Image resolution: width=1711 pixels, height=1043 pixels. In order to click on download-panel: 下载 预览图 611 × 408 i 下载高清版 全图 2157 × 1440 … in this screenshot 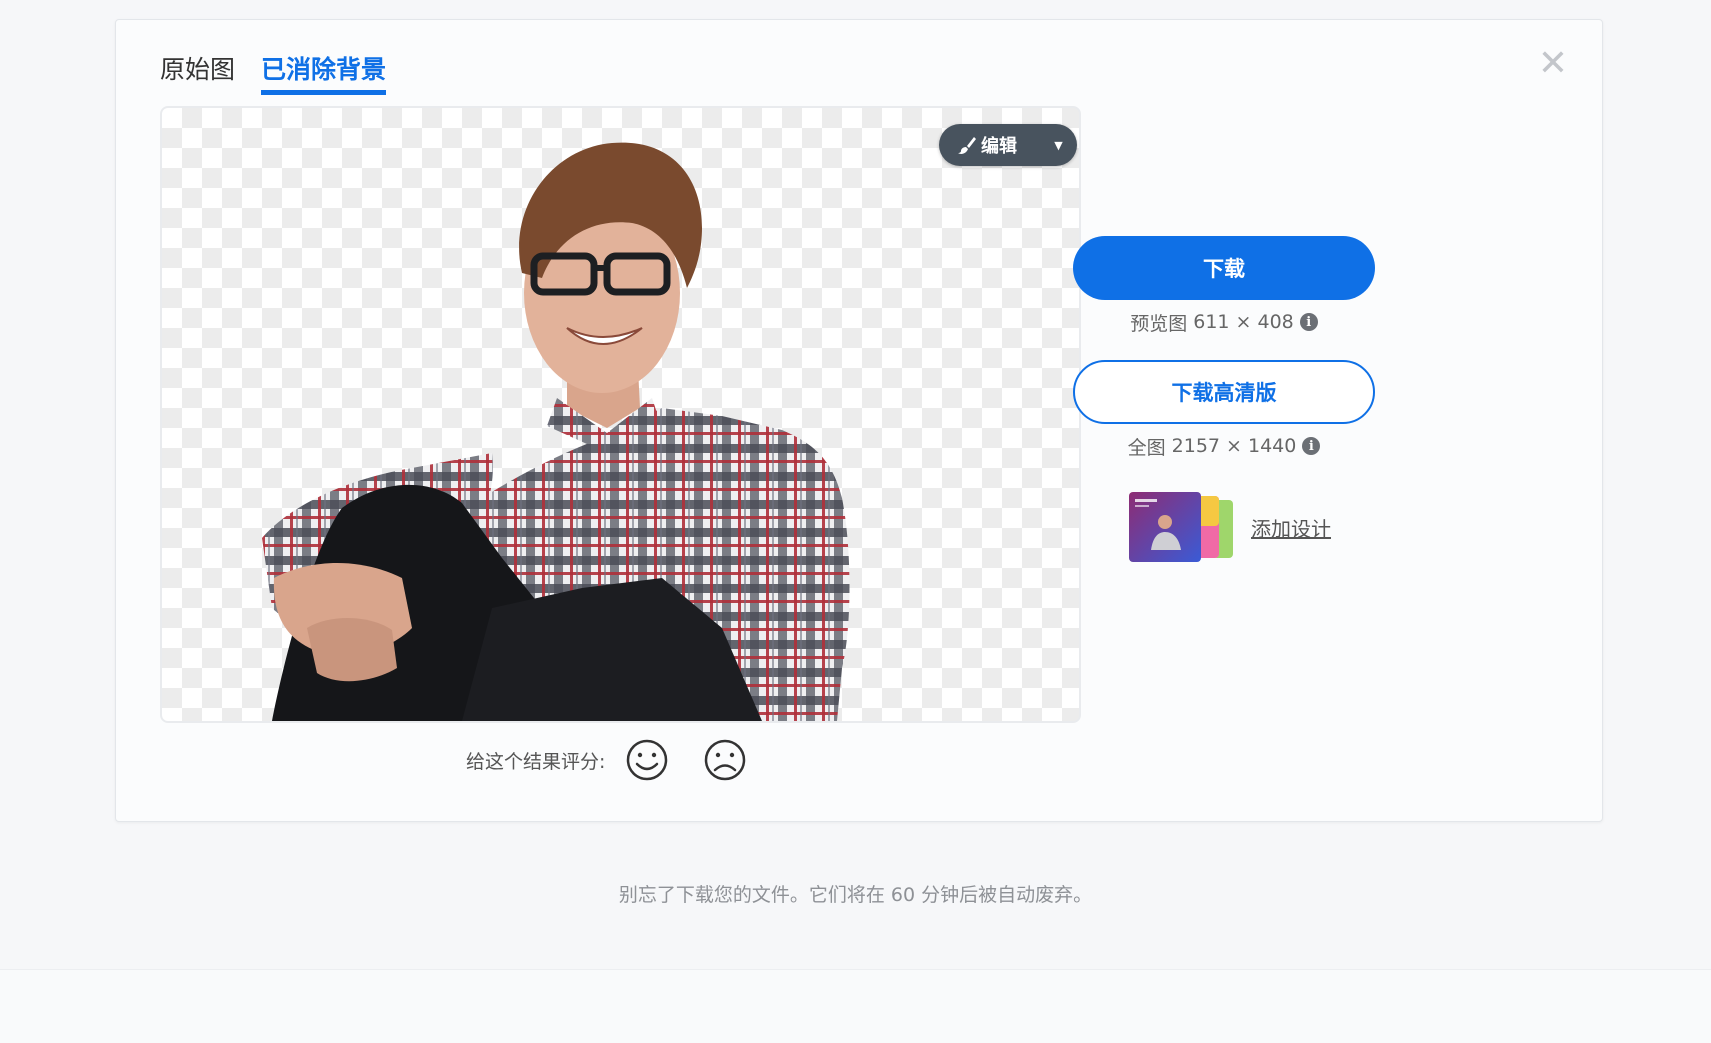, I will do `click(1224, 348)`.